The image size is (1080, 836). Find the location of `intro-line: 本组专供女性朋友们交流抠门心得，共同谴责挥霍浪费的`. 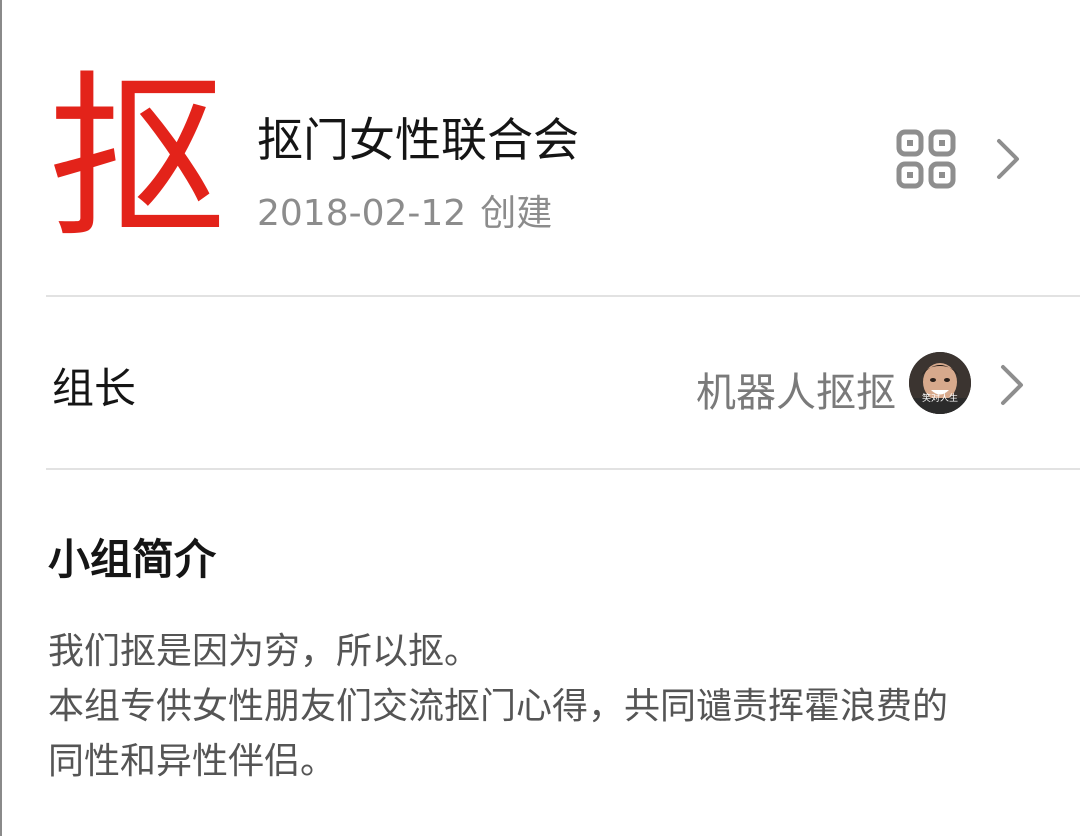

intro-line: 本组专供女性朋友们交流抠门心得，共同谴责挥霍浪费的 is located at coordinates (498, 706).